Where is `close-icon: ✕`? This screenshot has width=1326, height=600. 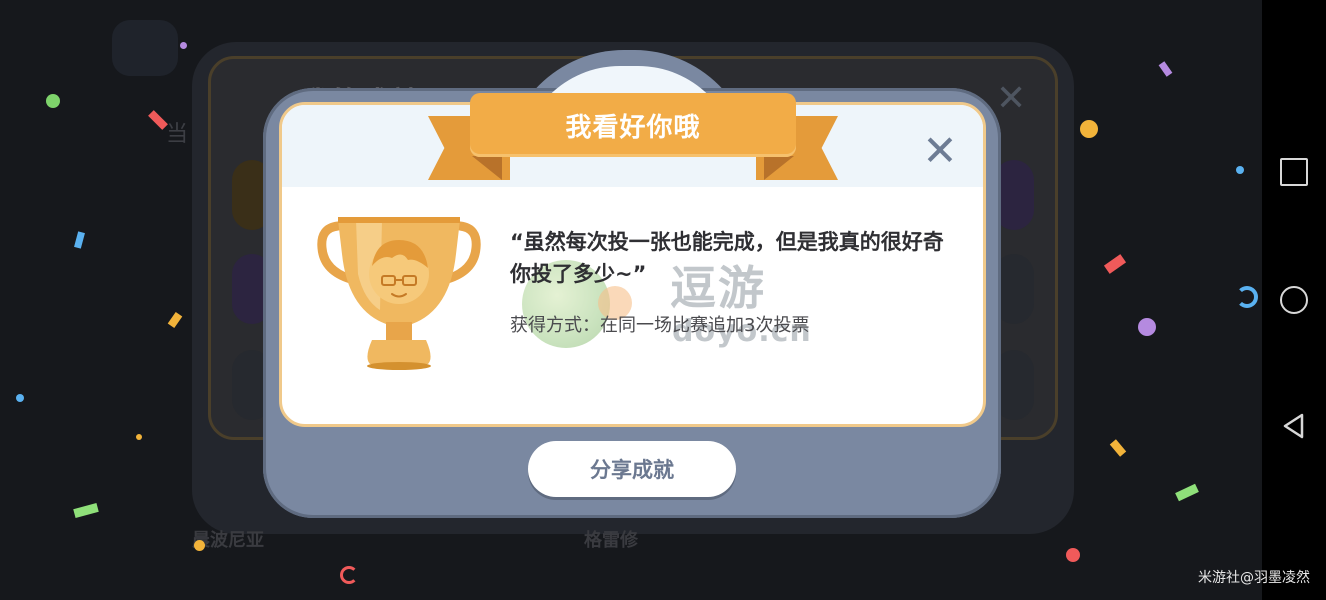
close-icon: ✕ is located at coordinates (940, 150).